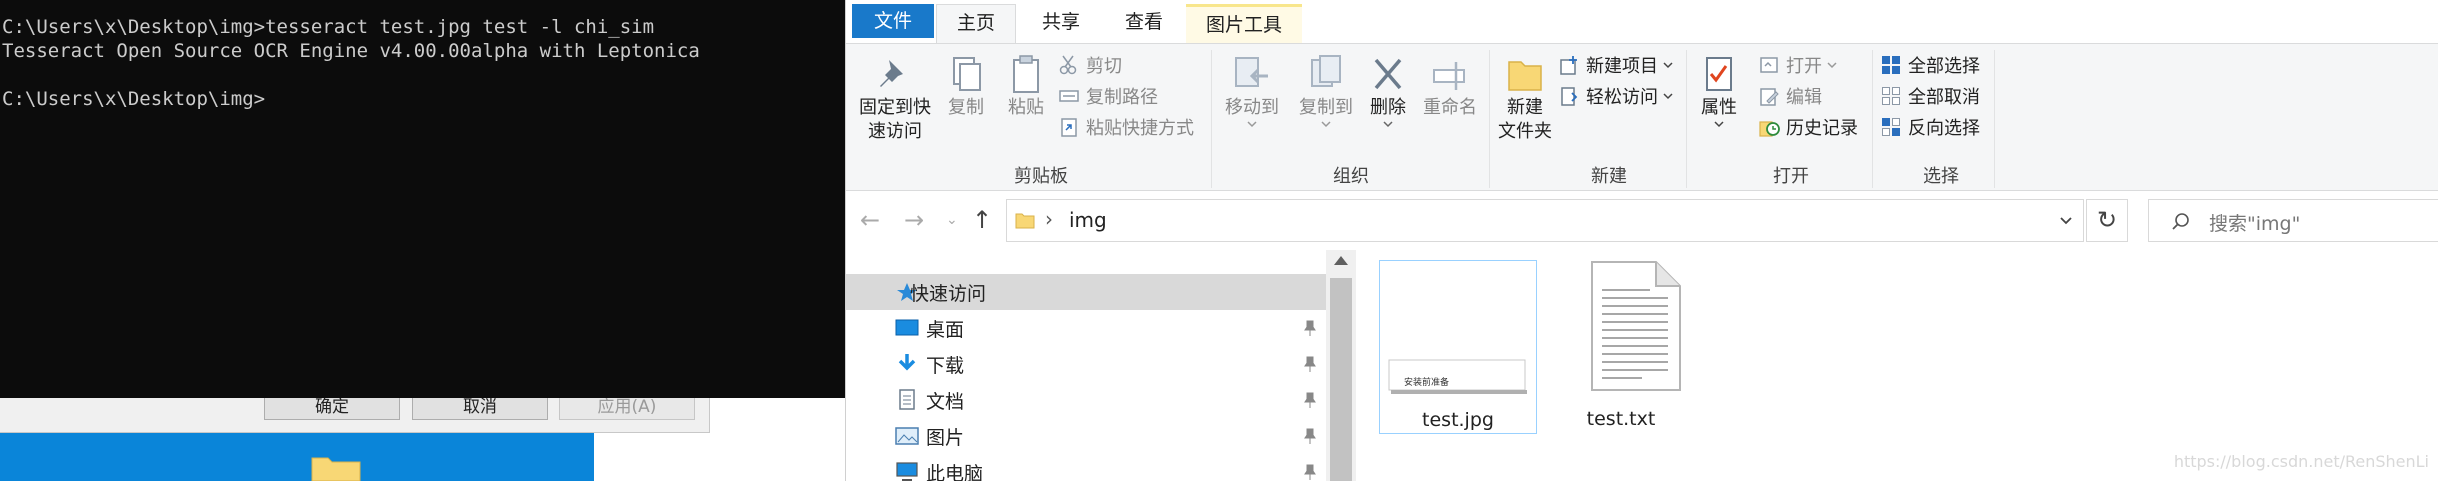  What do you see at coordinates (967, 74) in the screenshot?
I see `copy-icon` at bounding box center [967, 74].